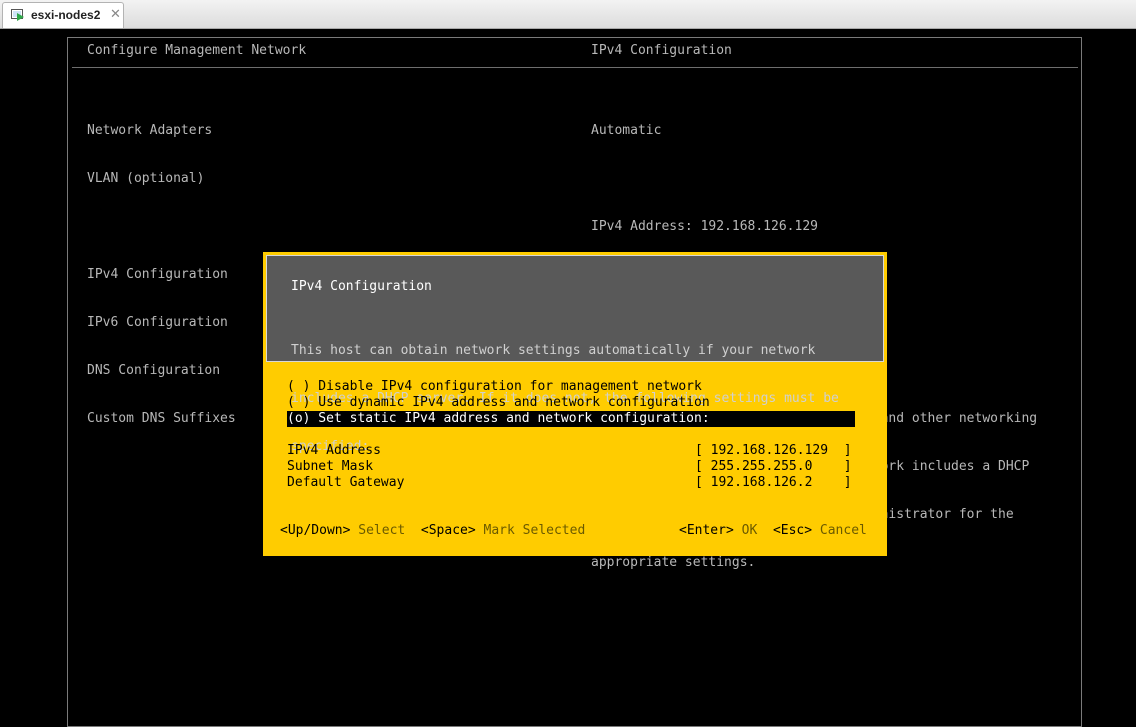  Describe the element at coordinates (704, 226) in the screenshot. I see `current-ipv4-address: IPv4 Address: 192.168.126.129` at that location.